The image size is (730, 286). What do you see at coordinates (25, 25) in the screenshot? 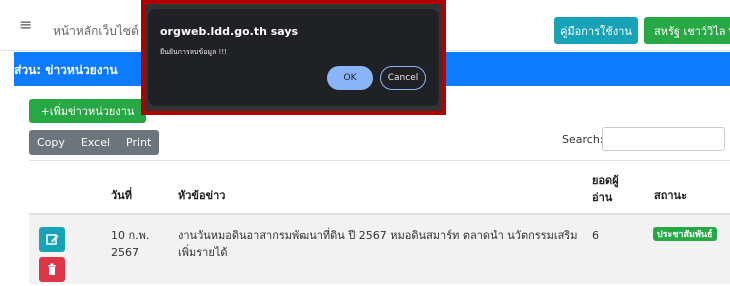
I see `hamburger-icon: ≡` at bounding box center [25, 25].